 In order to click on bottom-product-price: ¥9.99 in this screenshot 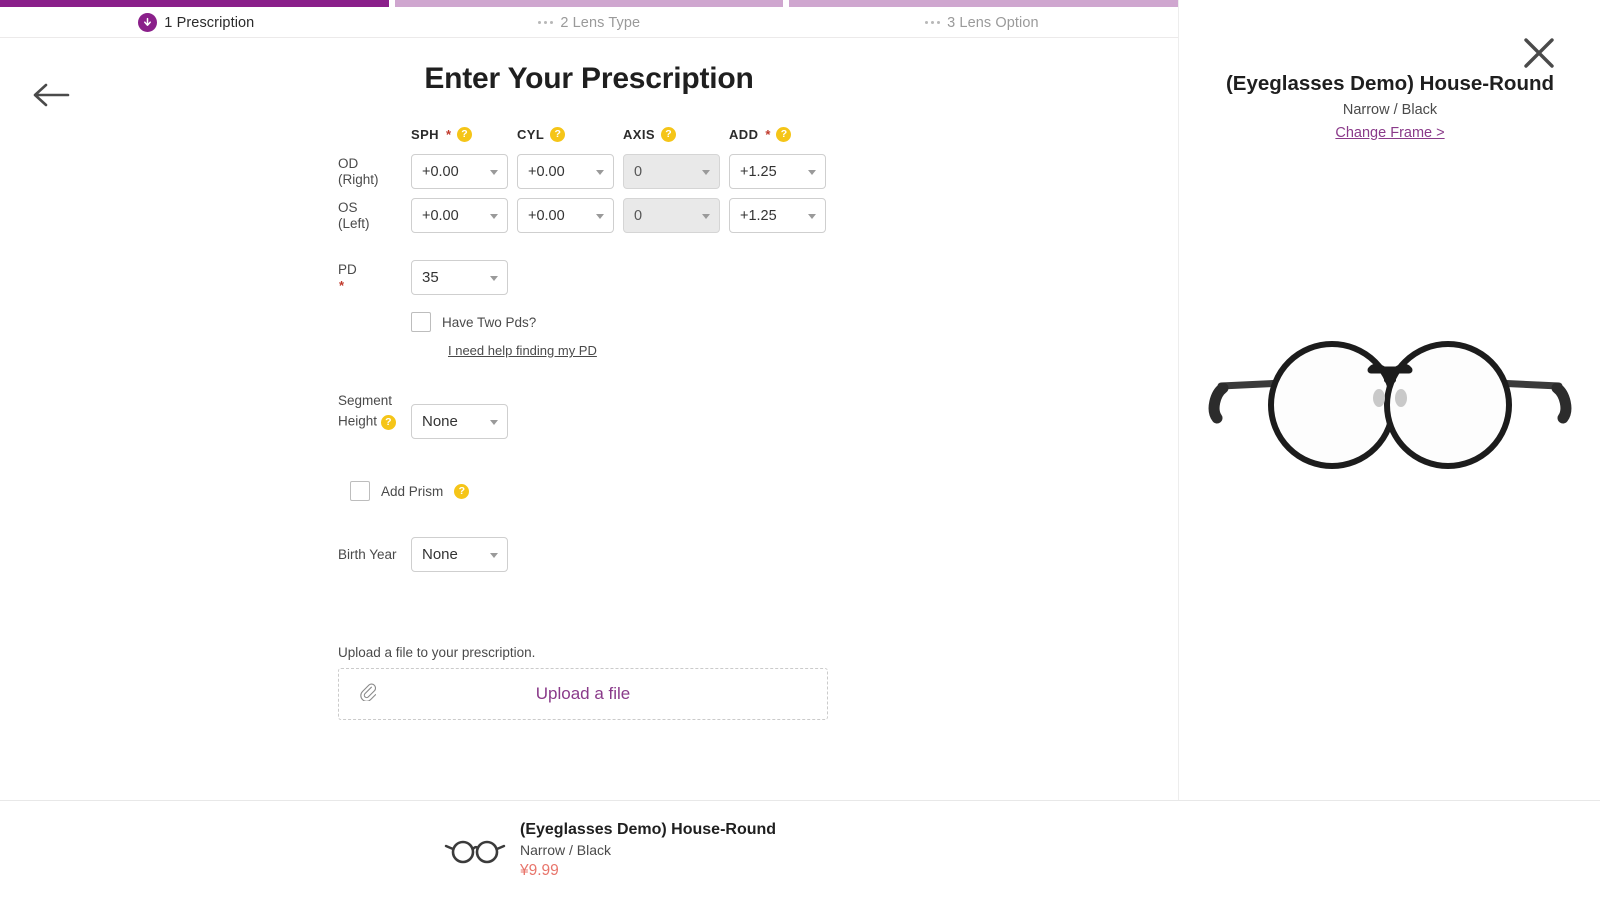, I will do `click(539, 870)`.